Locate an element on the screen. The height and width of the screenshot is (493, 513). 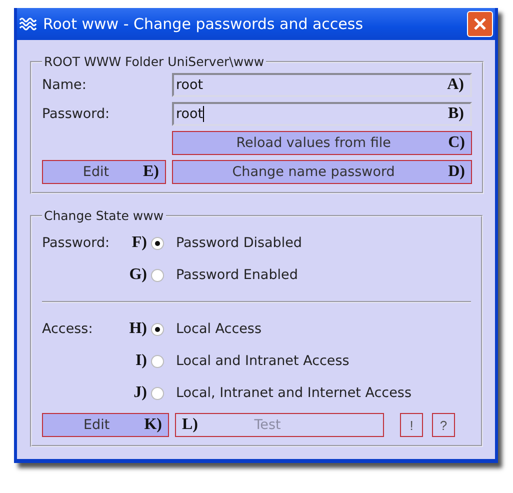
option-label: Access: is located at coordinates (68, 329).